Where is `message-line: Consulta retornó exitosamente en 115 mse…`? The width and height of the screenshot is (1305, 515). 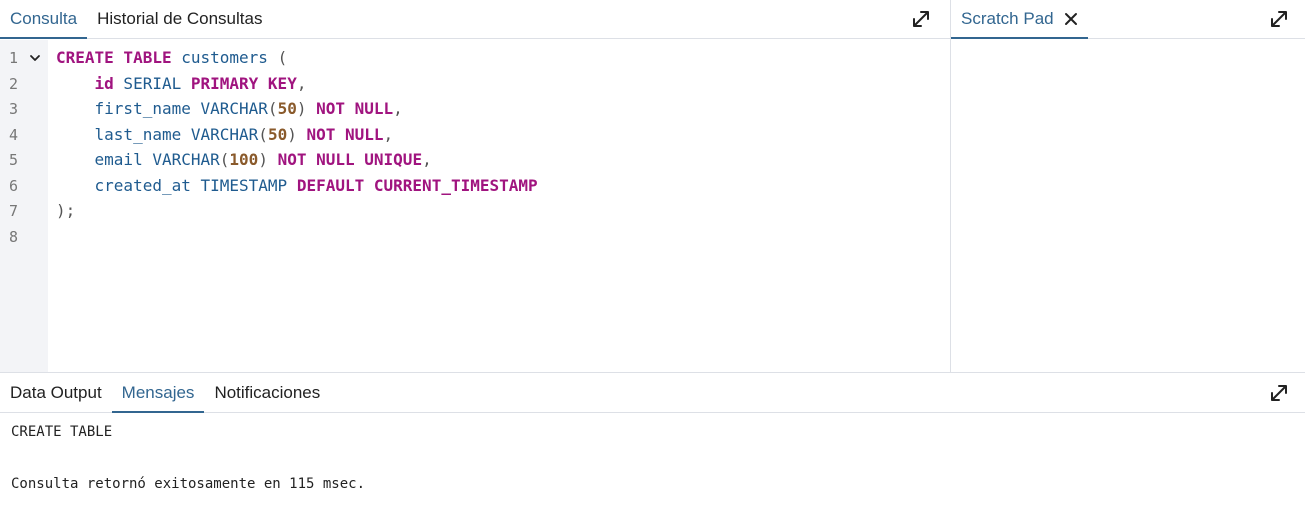 message-line: Consulta retornó exitosamente en 115 mse… is located at coordinates (188, 484).